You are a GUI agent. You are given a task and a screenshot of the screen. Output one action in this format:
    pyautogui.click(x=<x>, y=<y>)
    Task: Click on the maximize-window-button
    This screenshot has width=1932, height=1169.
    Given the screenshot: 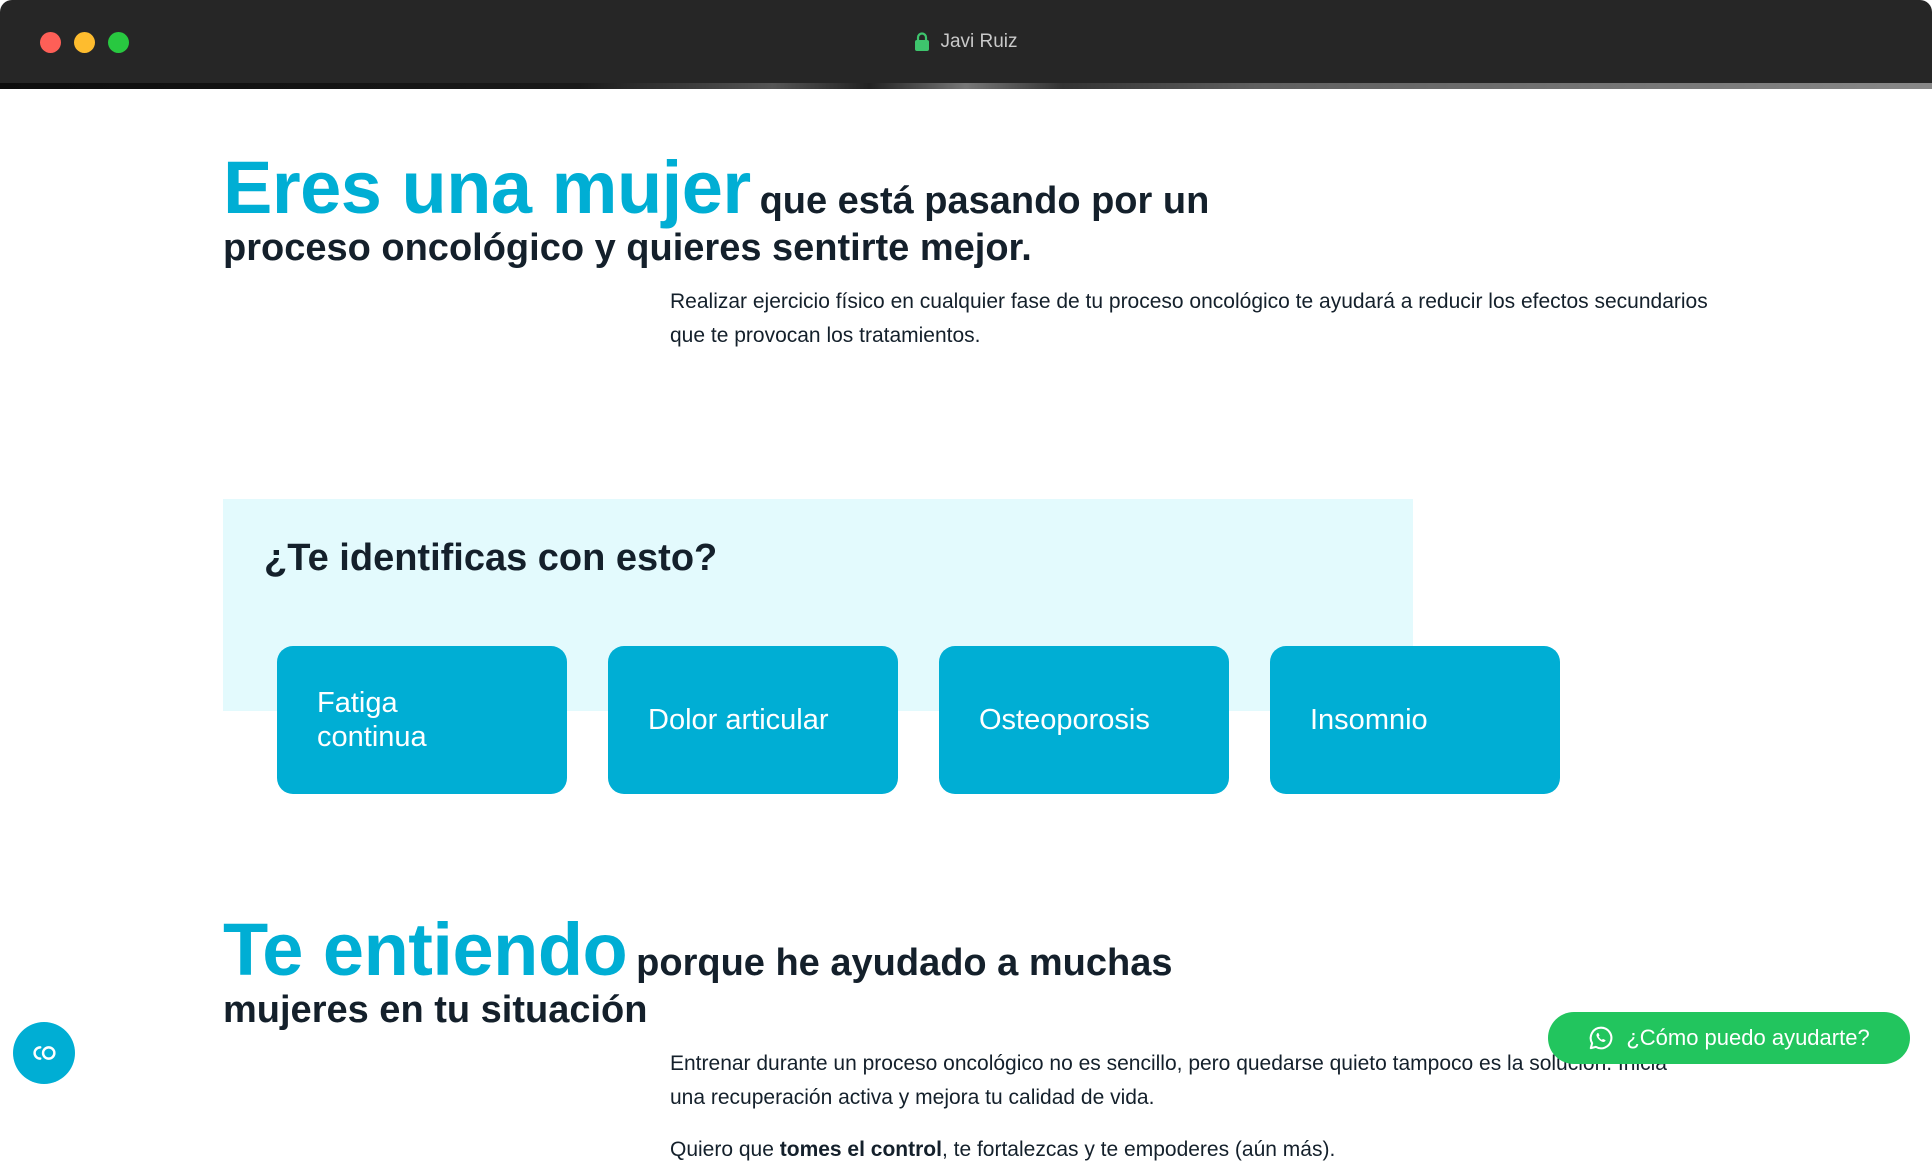 What is the action you would take?
    pyautogui.click(x=118, y=42)
    